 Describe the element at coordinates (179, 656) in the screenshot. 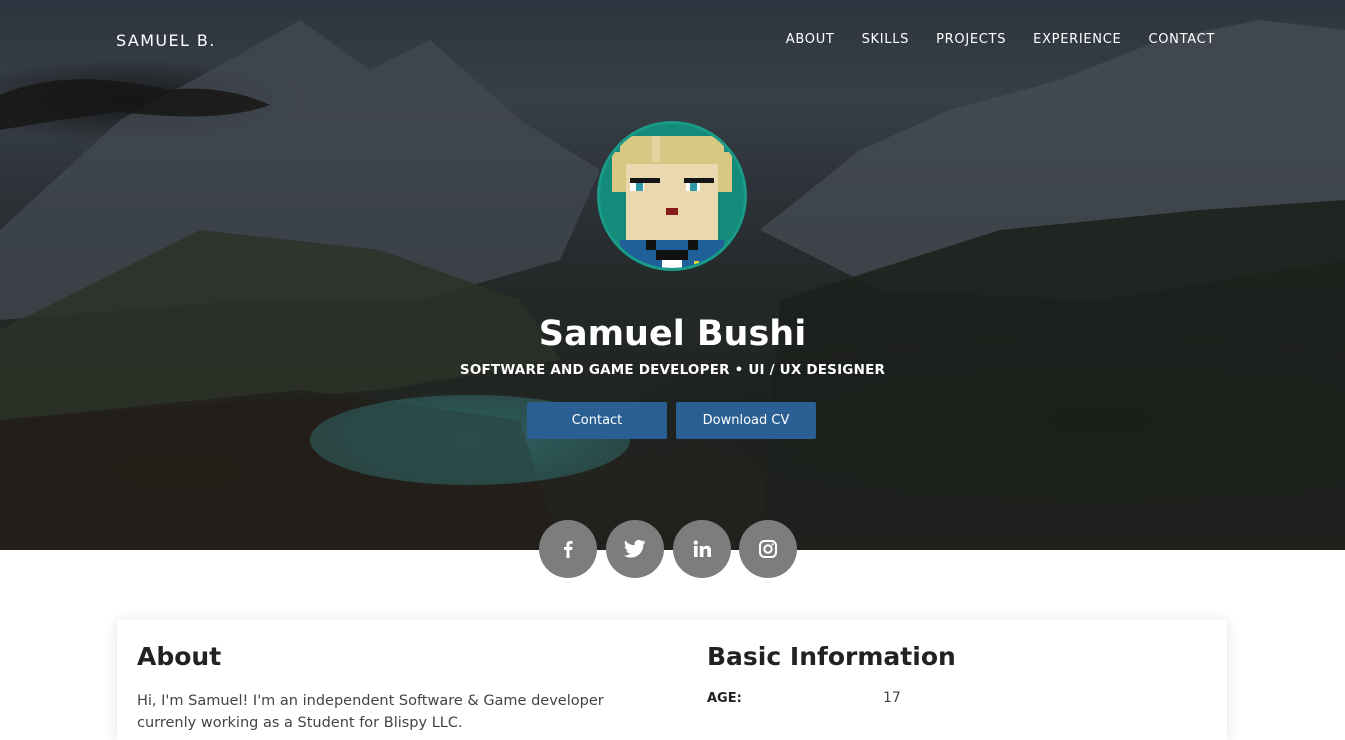

I see `about-title: About` at that location.